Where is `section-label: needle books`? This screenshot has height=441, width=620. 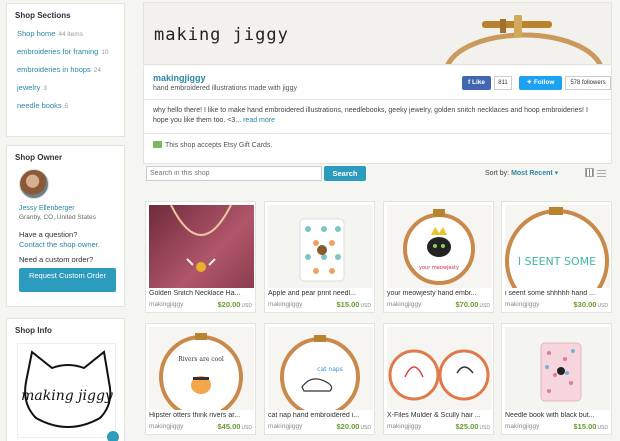
section-label: needle books is located at coordinates (39, 105).